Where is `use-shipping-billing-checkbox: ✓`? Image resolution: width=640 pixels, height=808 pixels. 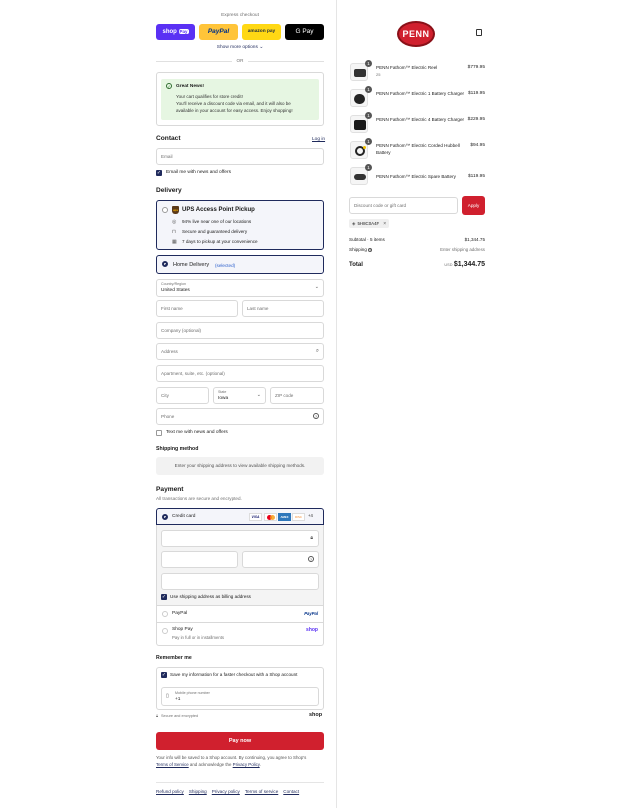 use-shipping-billing-checkbox: ✓ is located at coordinates (164, 597).